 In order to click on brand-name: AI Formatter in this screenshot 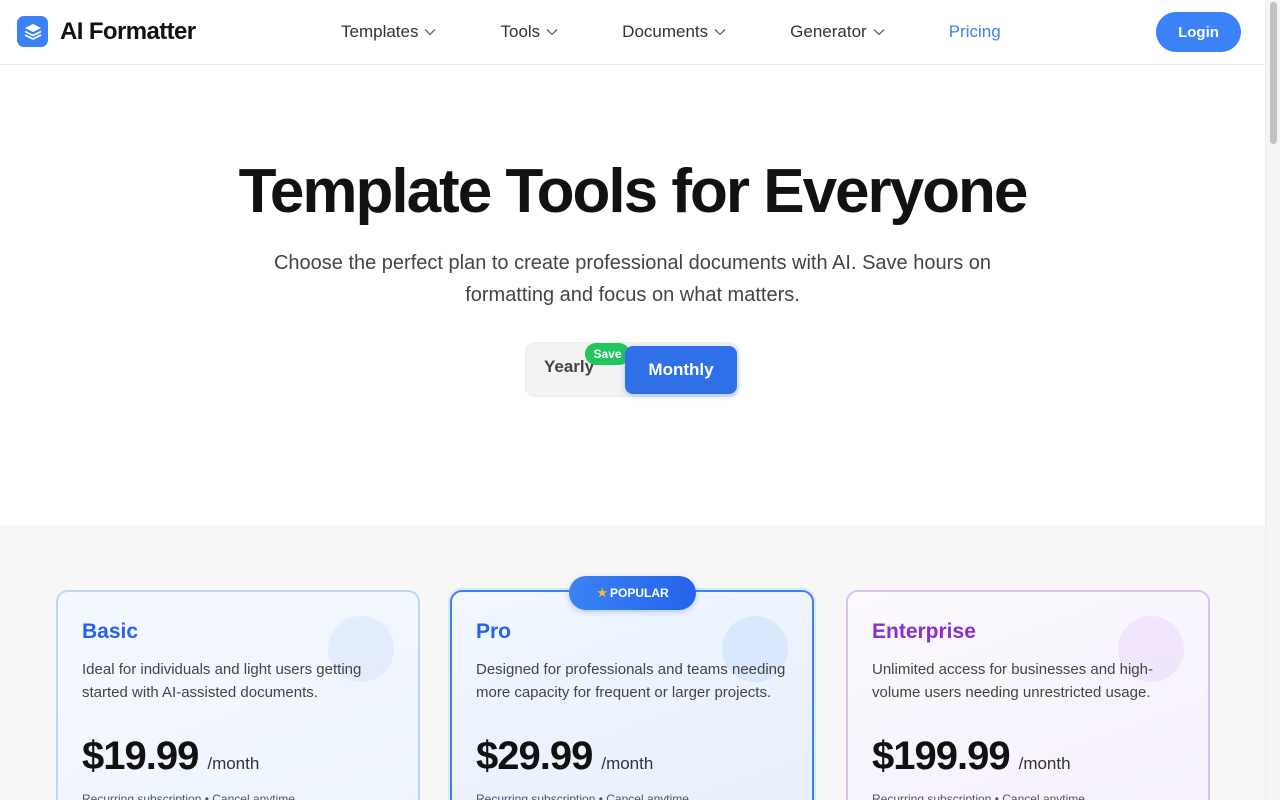, I will do `click(128, 31)`.